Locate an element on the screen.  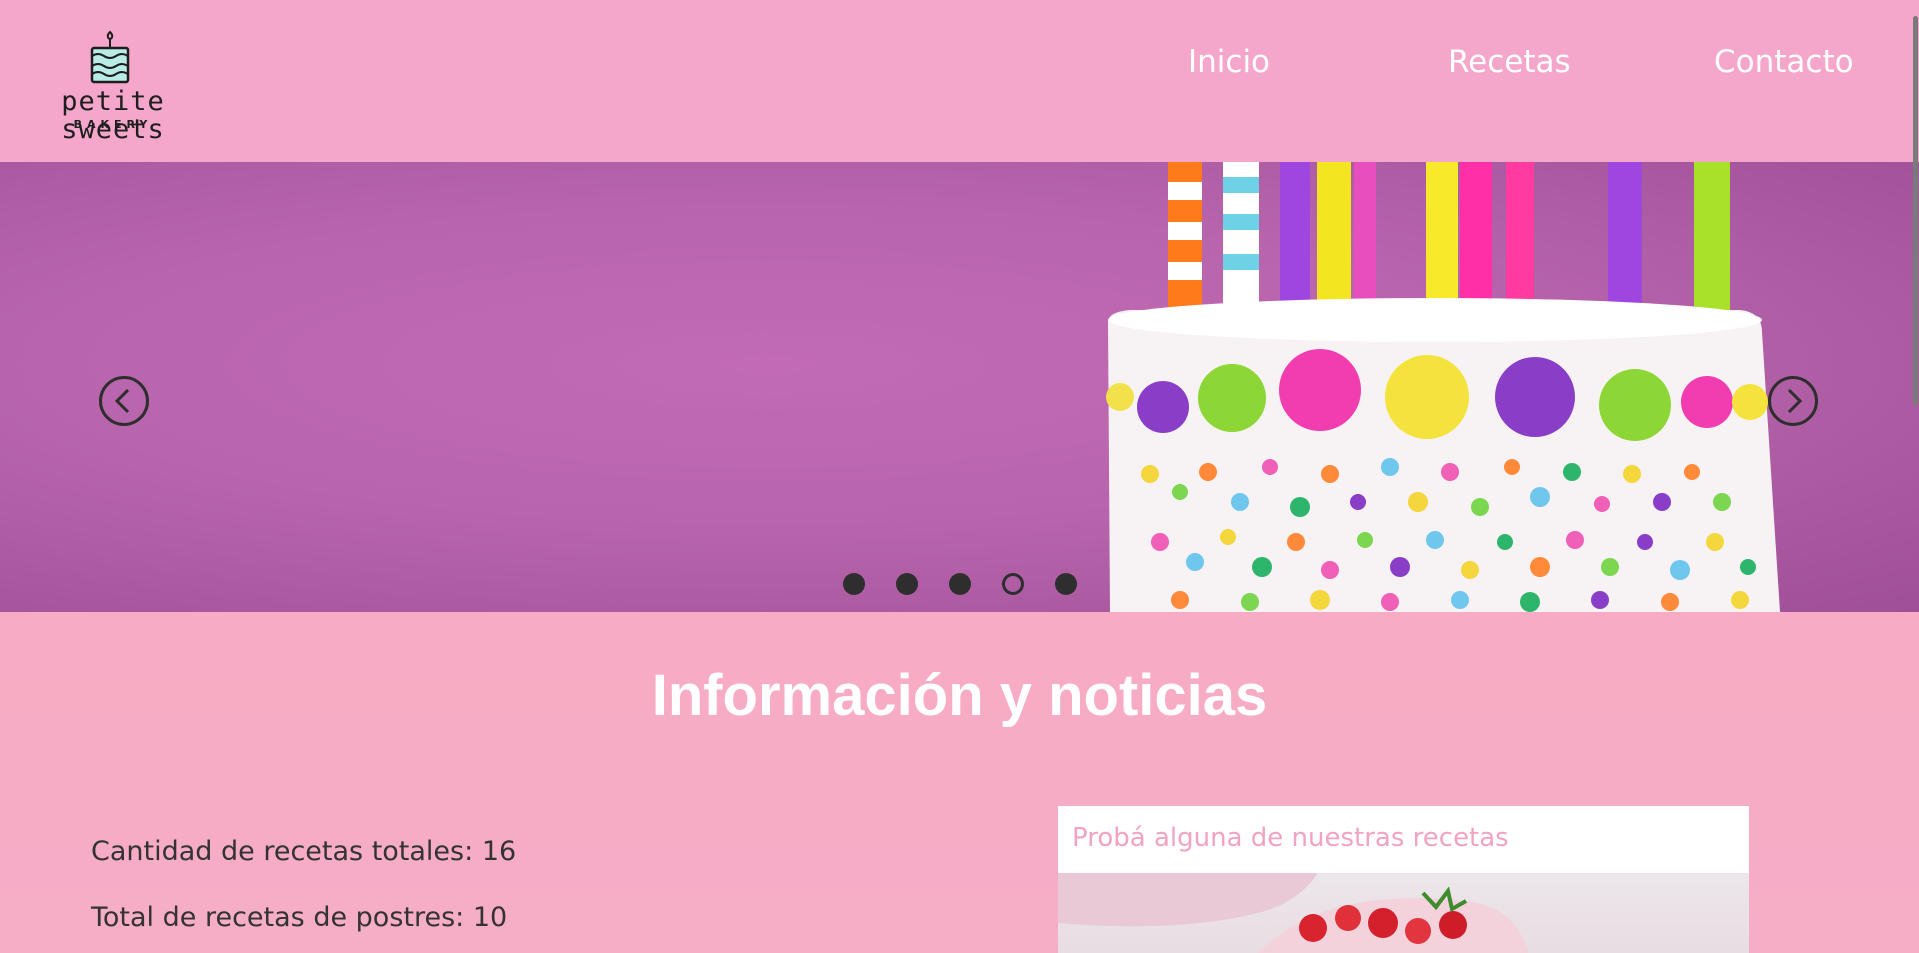
stat-dessert-recipes: Total de recetas de postres: 10 is located at coordinates (299, 917).